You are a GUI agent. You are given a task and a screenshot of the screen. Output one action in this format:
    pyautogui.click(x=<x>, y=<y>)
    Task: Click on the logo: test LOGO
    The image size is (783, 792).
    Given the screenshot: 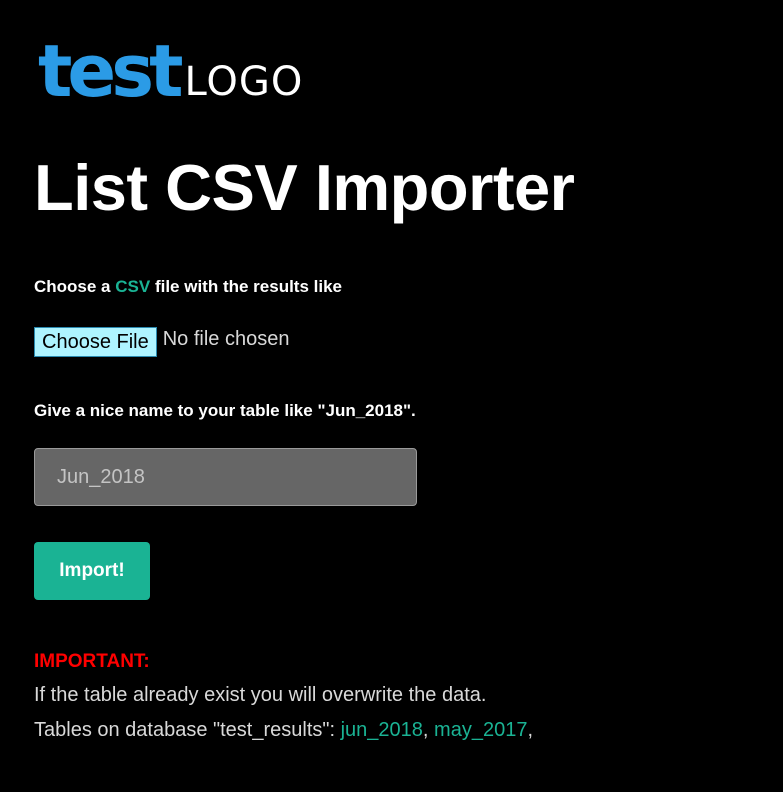 What is the action you would take?
    pyautogui.click(x=171, y=71)
    